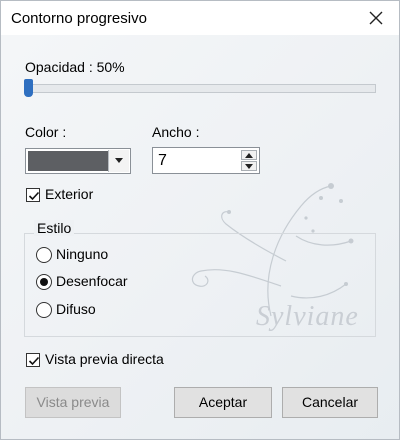  What do you see at coordinates (73, 402) in the screenshot?
I see `preview-button: Vista previa` at bounding box center [73, 402].